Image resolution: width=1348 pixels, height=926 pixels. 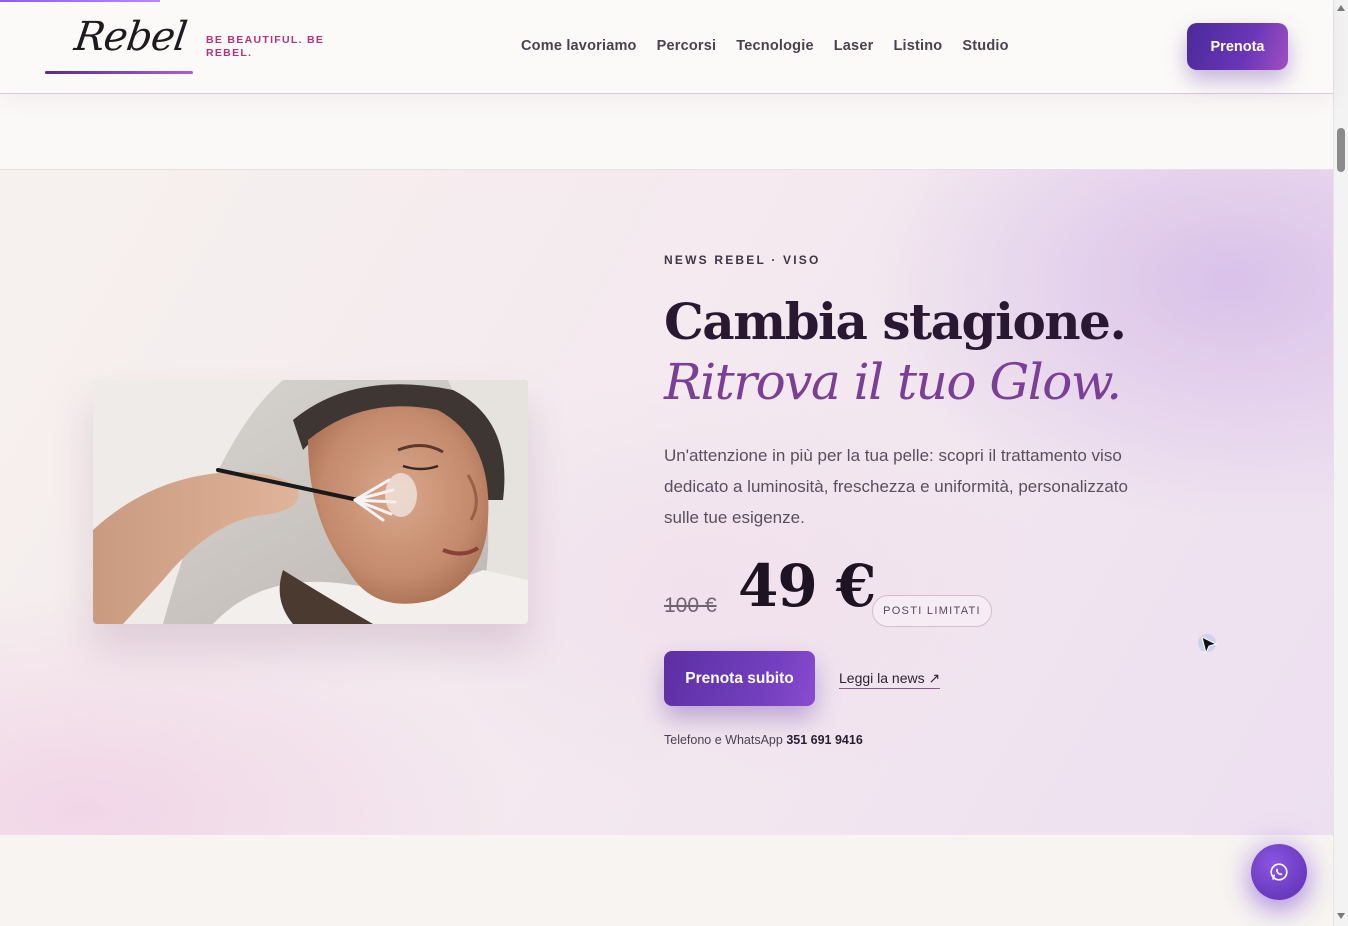 I want to click on nav-item-tecnologie: Tecnologie, so click(x=774, y=46).